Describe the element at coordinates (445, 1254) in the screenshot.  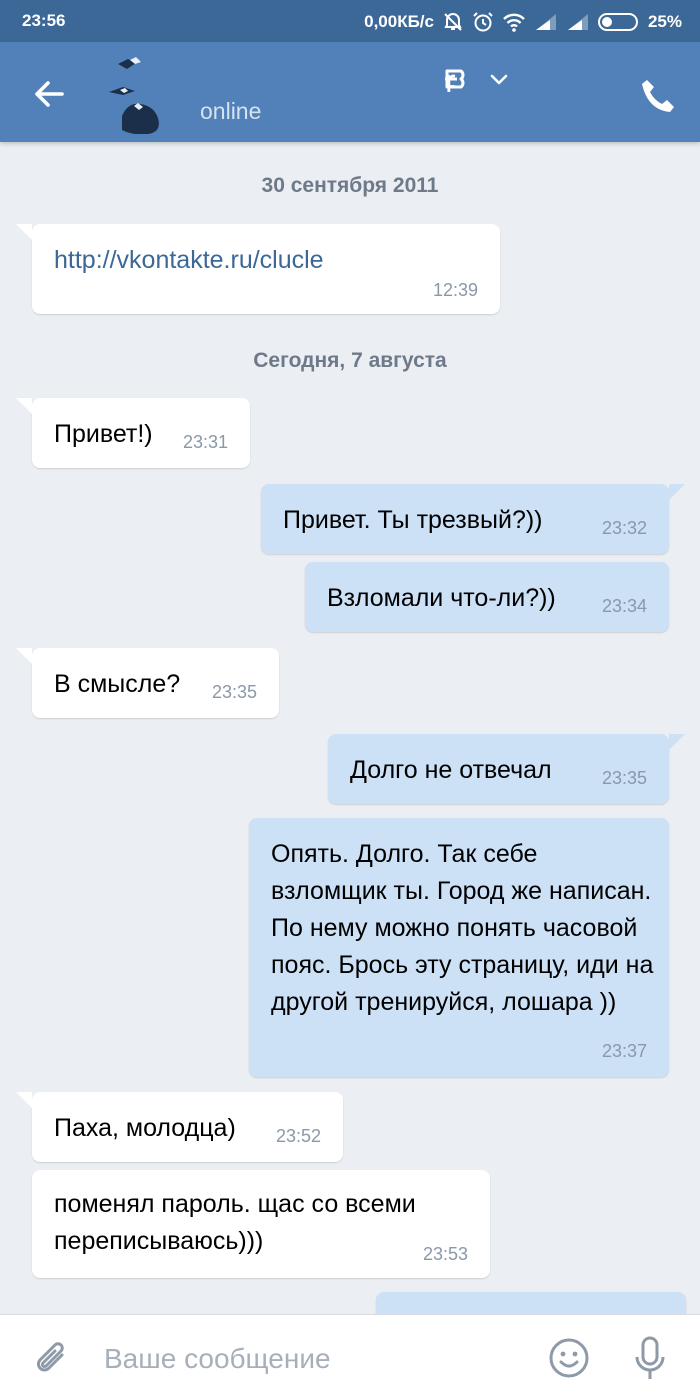
I see `message-time: 23:53` at that location.